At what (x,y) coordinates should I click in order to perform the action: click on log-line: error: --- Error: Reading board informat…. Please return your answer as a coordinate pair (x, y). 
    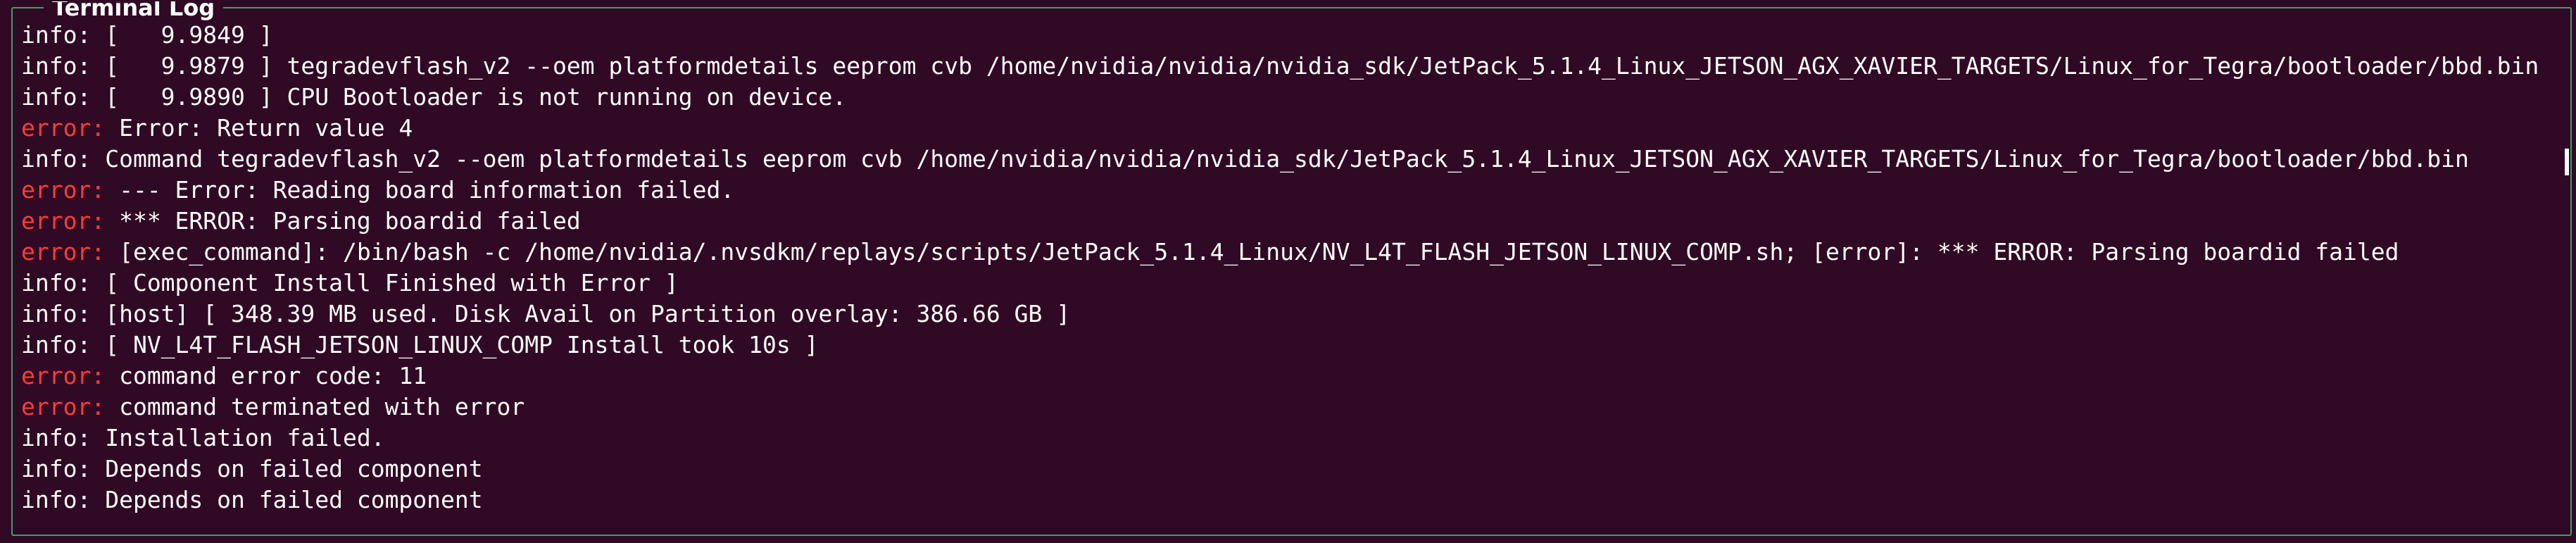
    Looking at the image, I should click on (1292, 190).